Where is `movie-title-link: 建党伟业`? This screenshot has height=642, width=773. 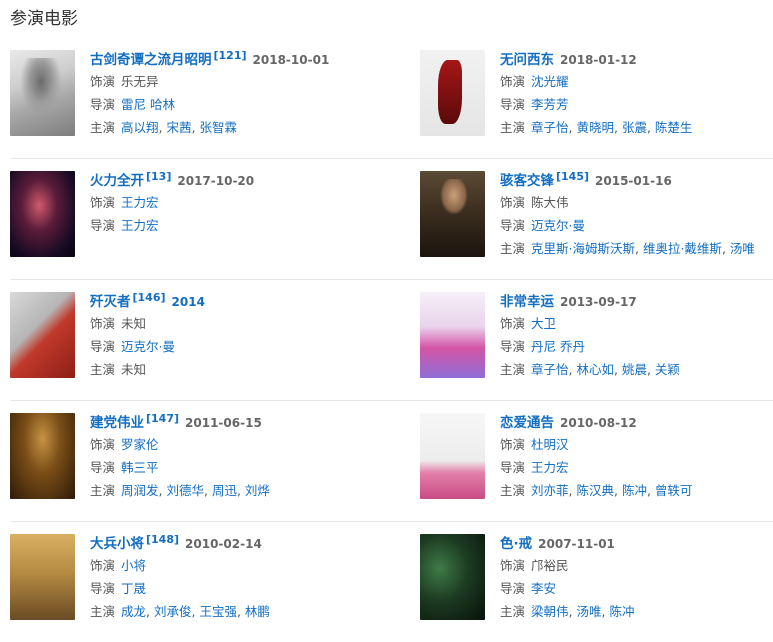 movie-title-link: 建党伟业 is located at coordinates (117, 423).